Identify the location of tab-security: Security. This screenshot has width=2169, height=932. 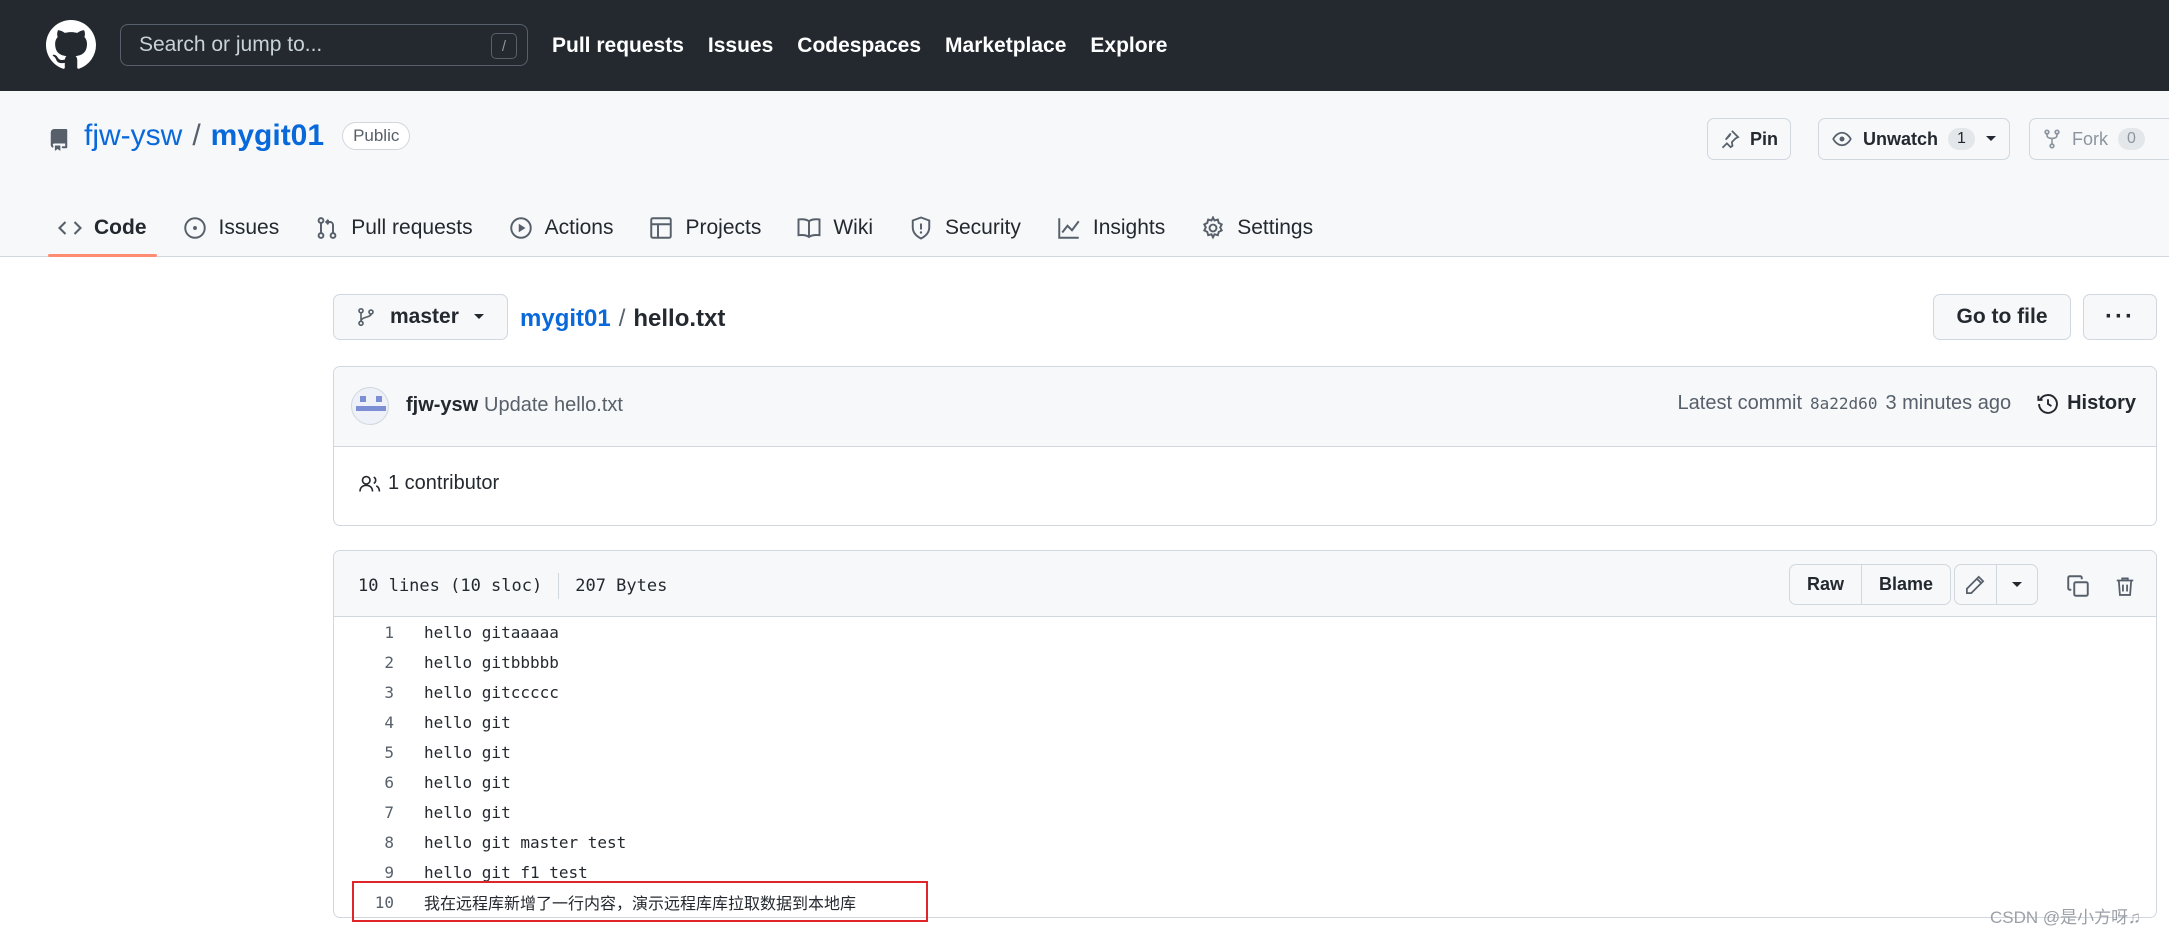
(965, 228).